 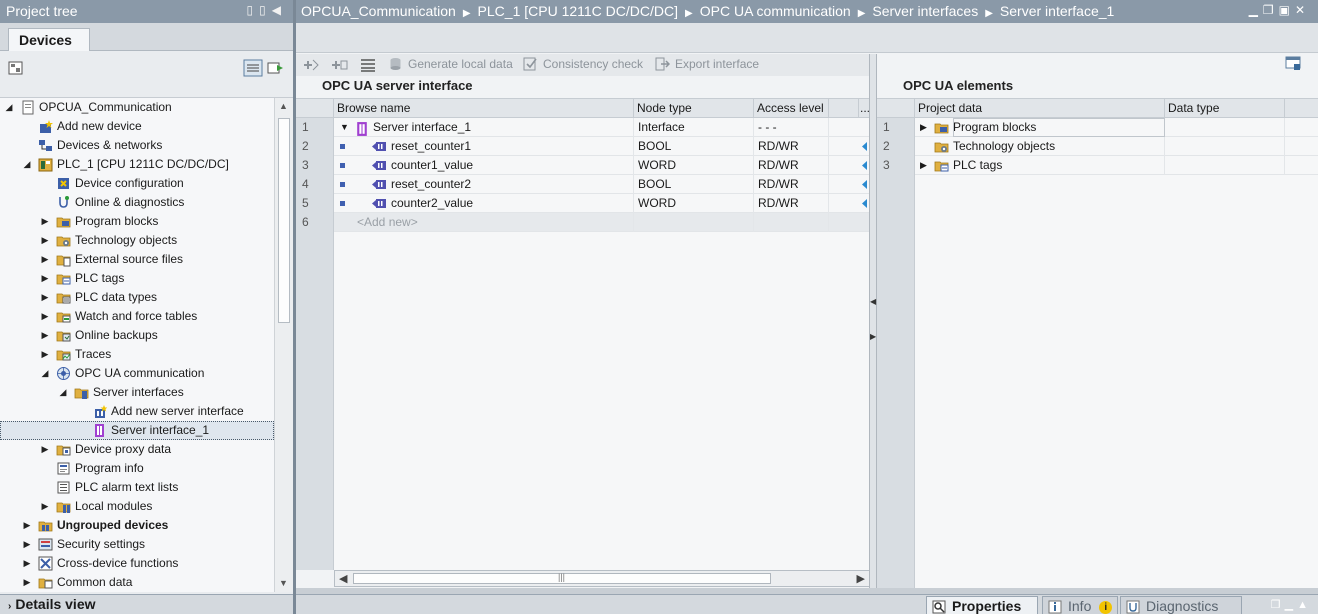 I want to click on tree-item: ▶ Watch and force tables, so click(x=137, y=316).